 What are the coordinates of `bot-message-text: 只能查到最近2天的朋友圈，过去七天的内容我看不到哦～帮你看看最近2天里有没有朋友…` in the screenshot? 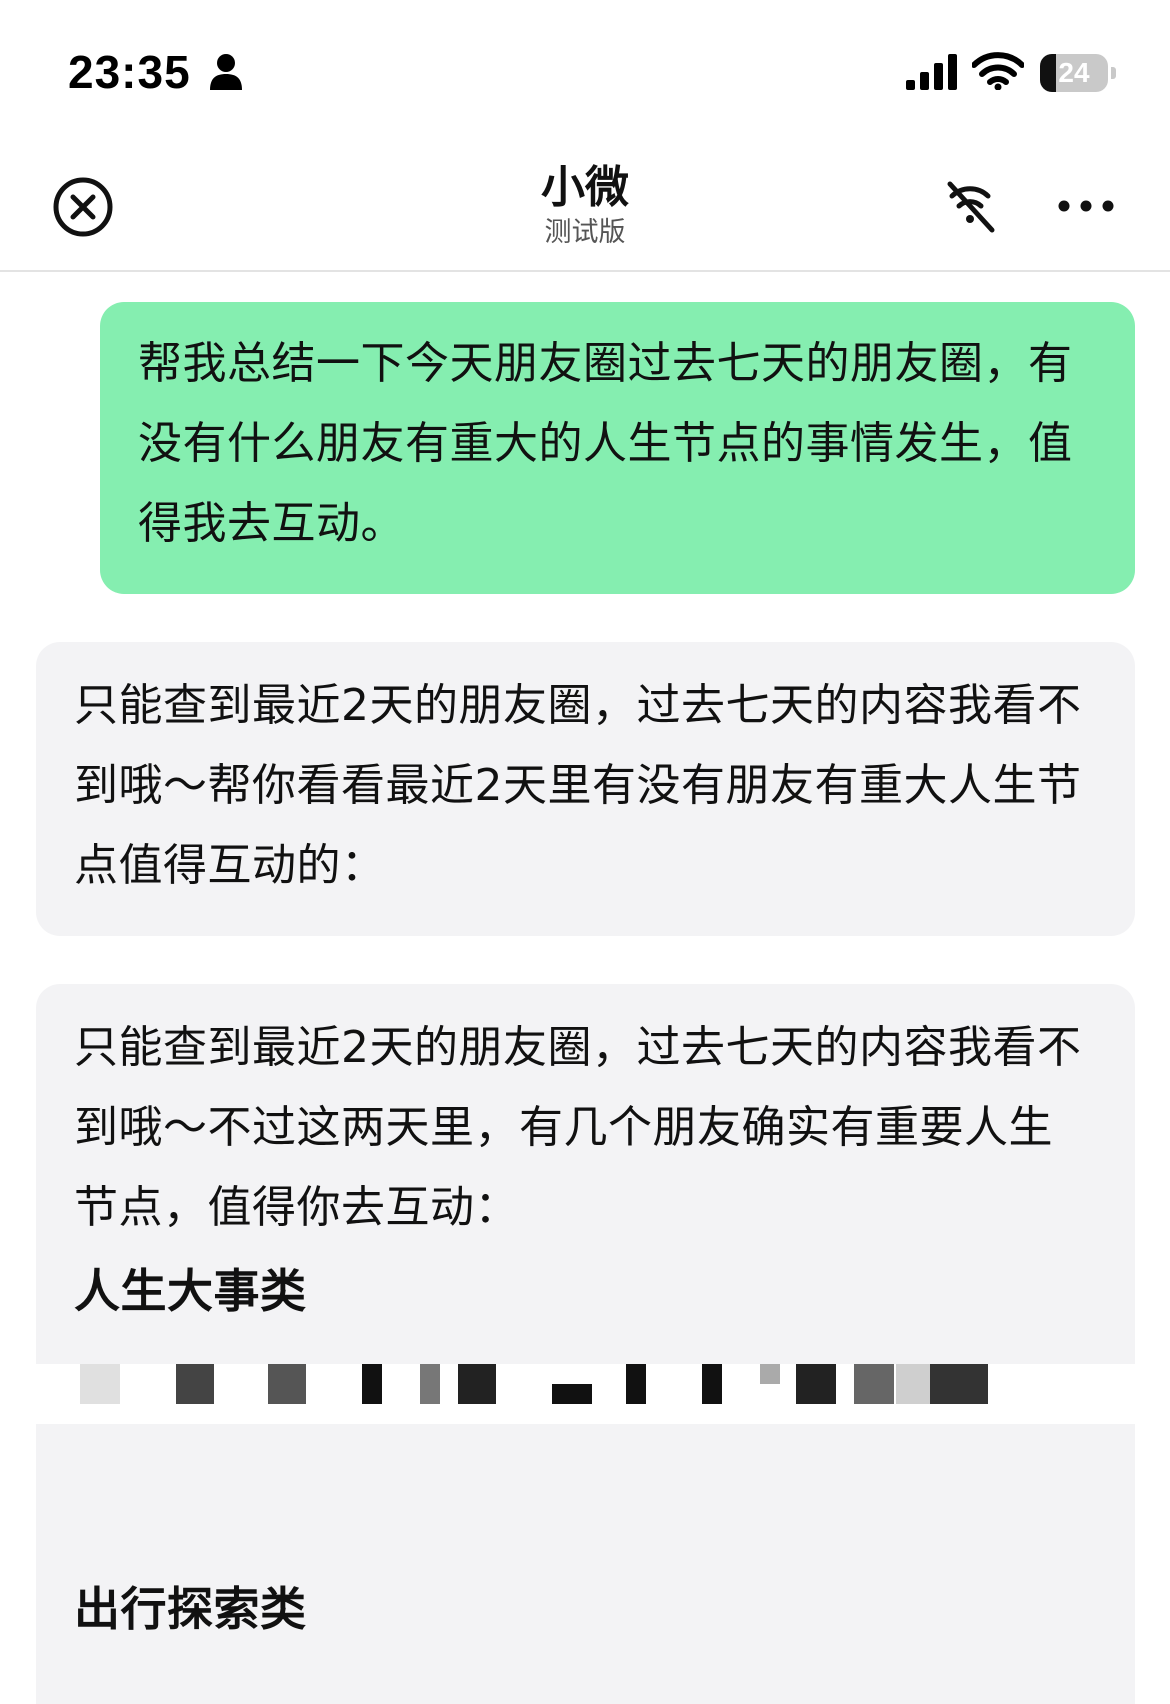 It's located at (578, 785).